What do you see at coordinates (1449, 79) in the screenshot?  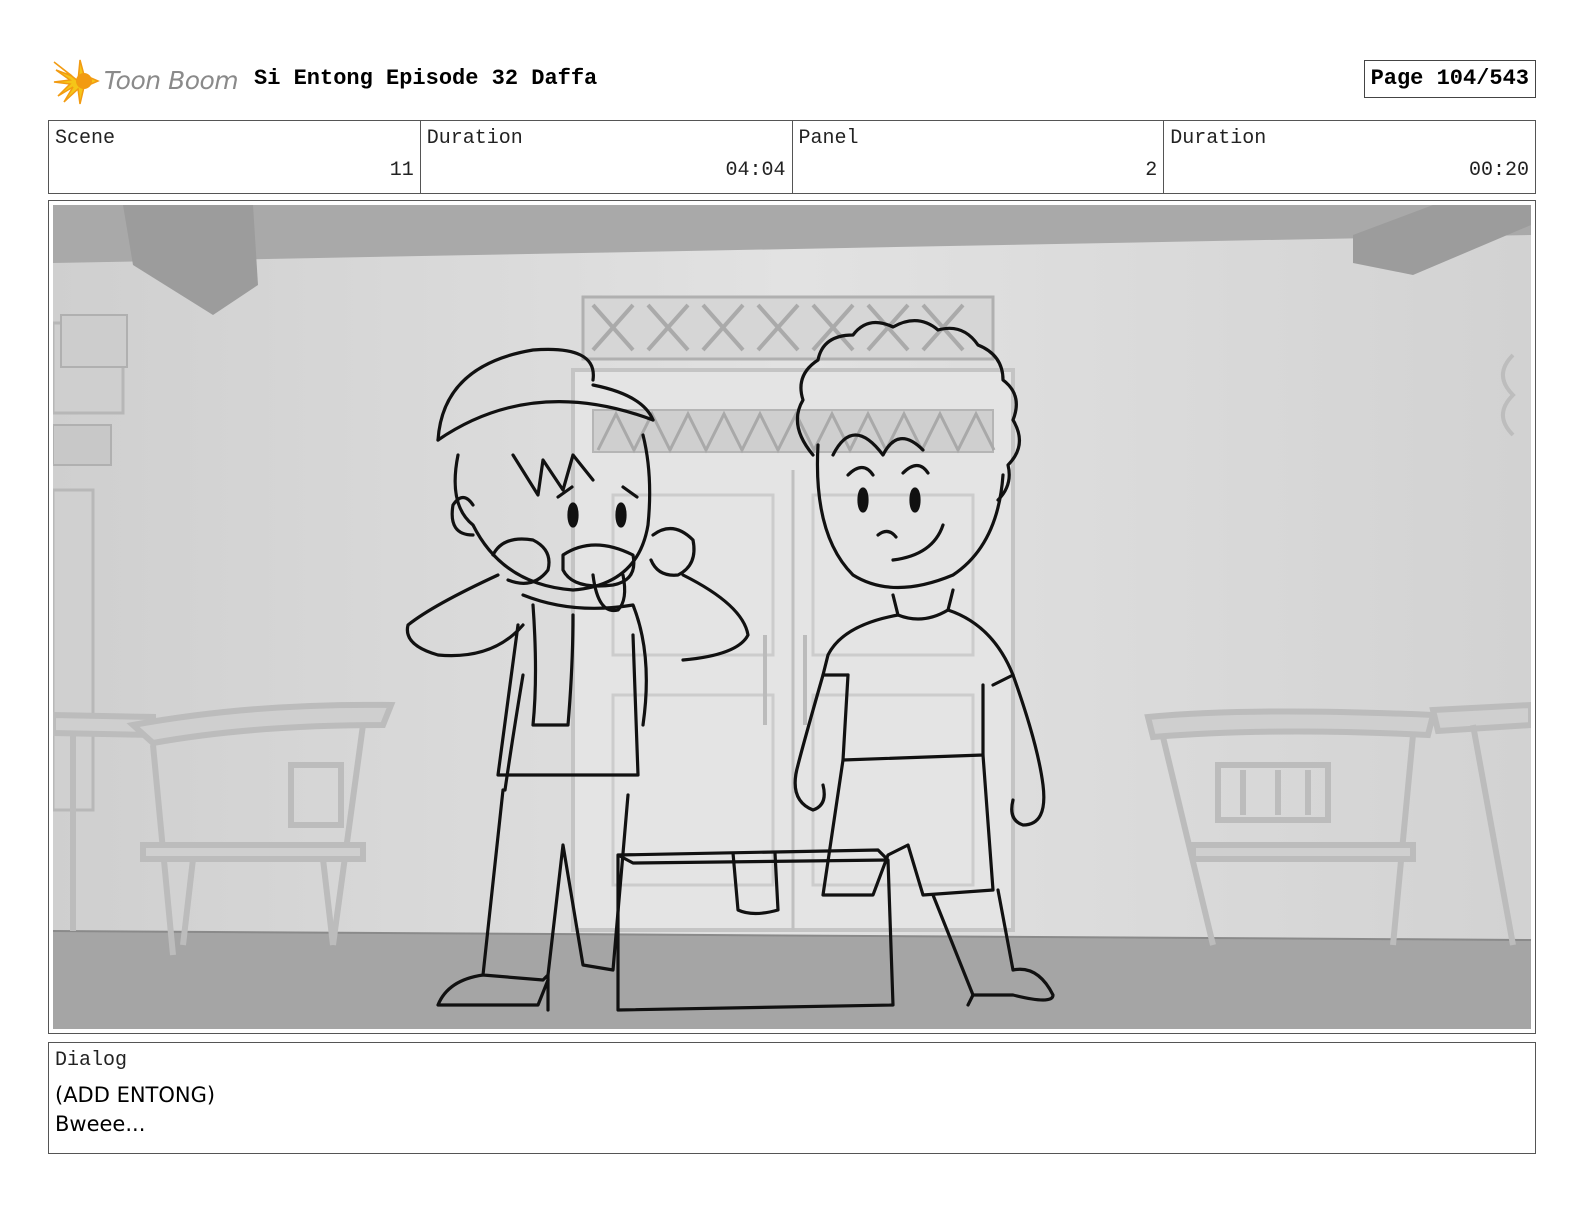 I see `page-indicator: Page 104/543` at bounding box center [1449, 79].